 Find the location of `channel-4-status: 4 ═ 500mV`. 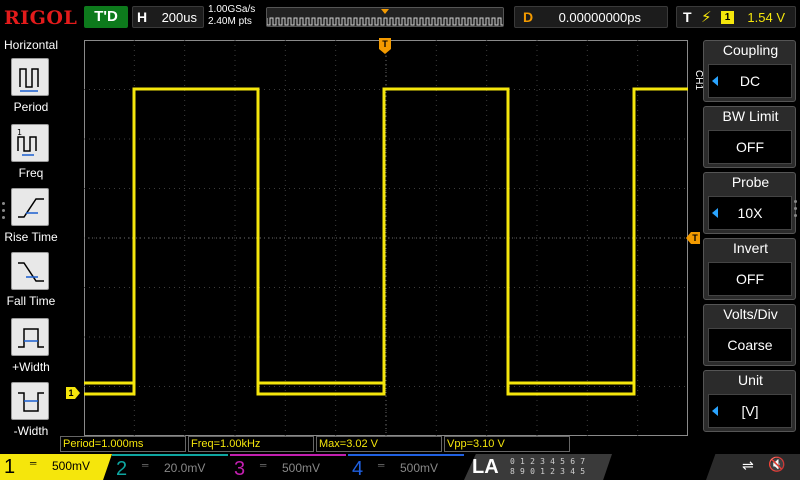

channel-4-status: 4 ═ 500mV is located at coordinates (406, 467).